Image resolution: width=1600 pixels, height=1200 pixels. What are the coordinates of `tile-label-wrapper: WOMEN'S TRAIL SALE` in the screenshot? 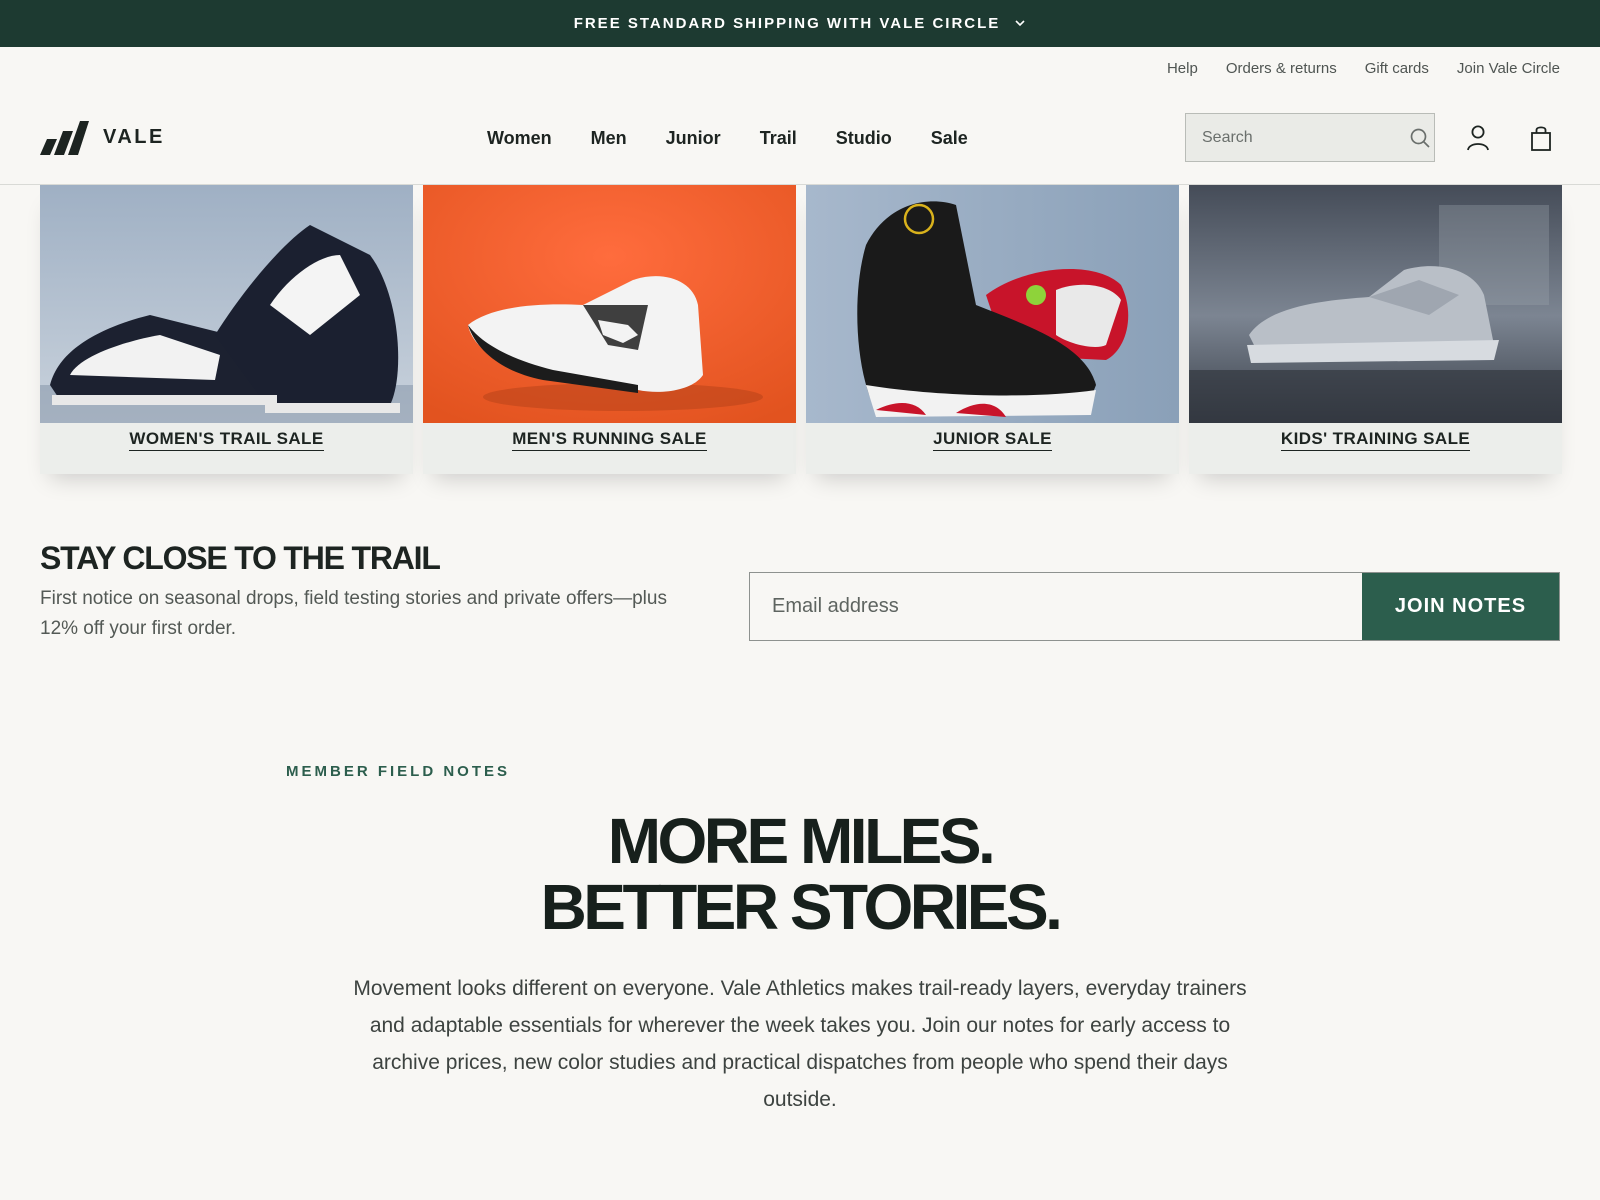 It's located at (226, 448).